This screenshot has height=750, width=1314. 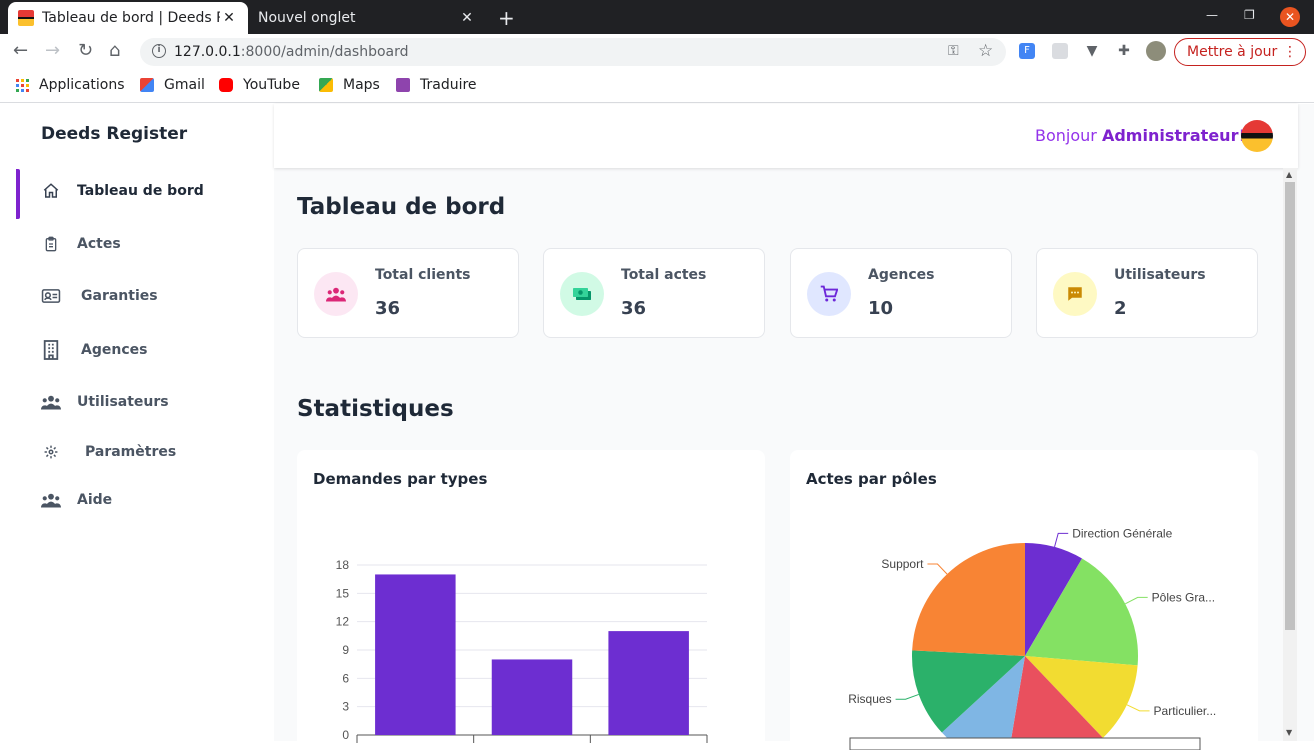 I want to click on sidebar-item-label: Tableau de bord, so click(x=140, y=191).